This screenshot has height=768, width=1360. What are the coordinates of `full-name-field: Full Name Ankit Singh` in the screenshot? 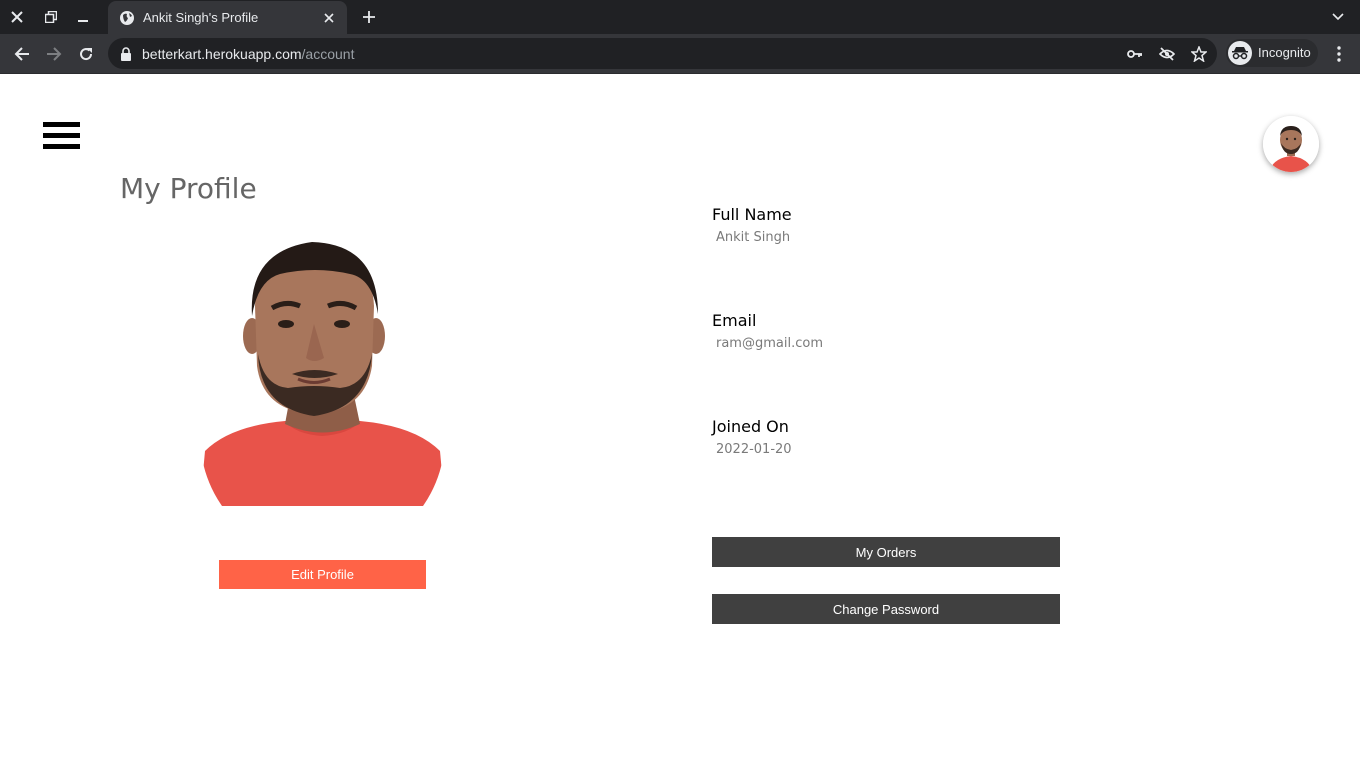 It's located at (752, 225).